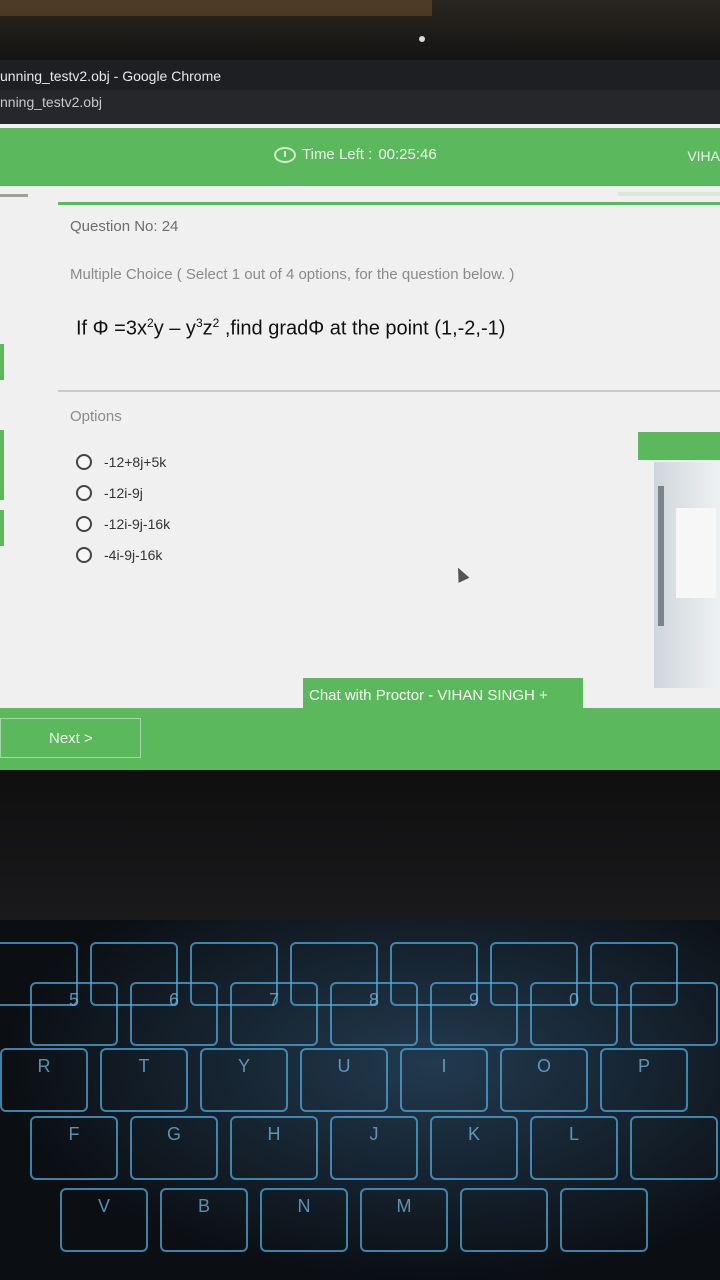 This screenshot has height=1280, width=720. What do you see at coordinates (135, 462) in the screenshot?
I see `option-label: -12+8j+5k` at bounding box center [135, 462].